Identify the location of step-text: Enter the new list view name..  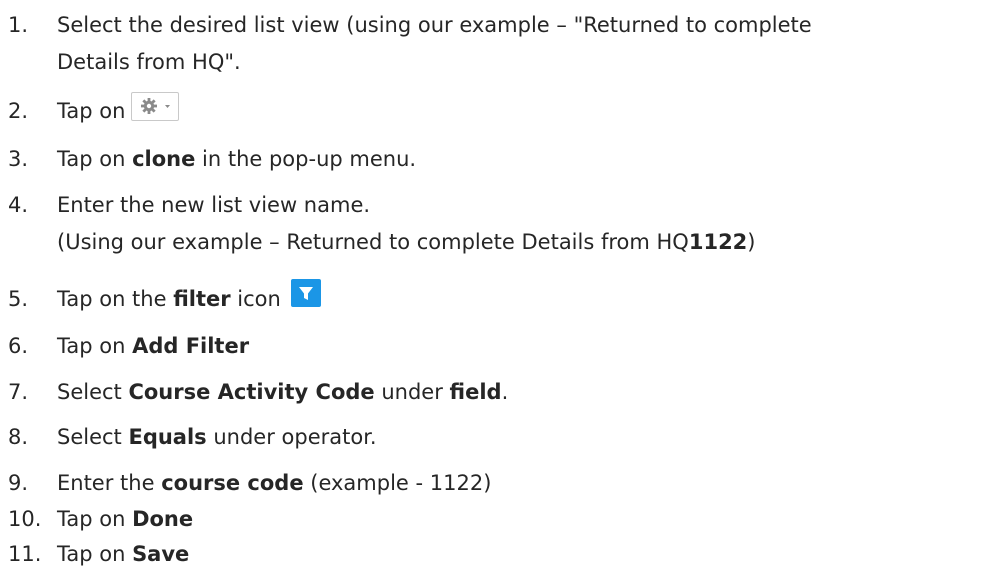
(214, 205).